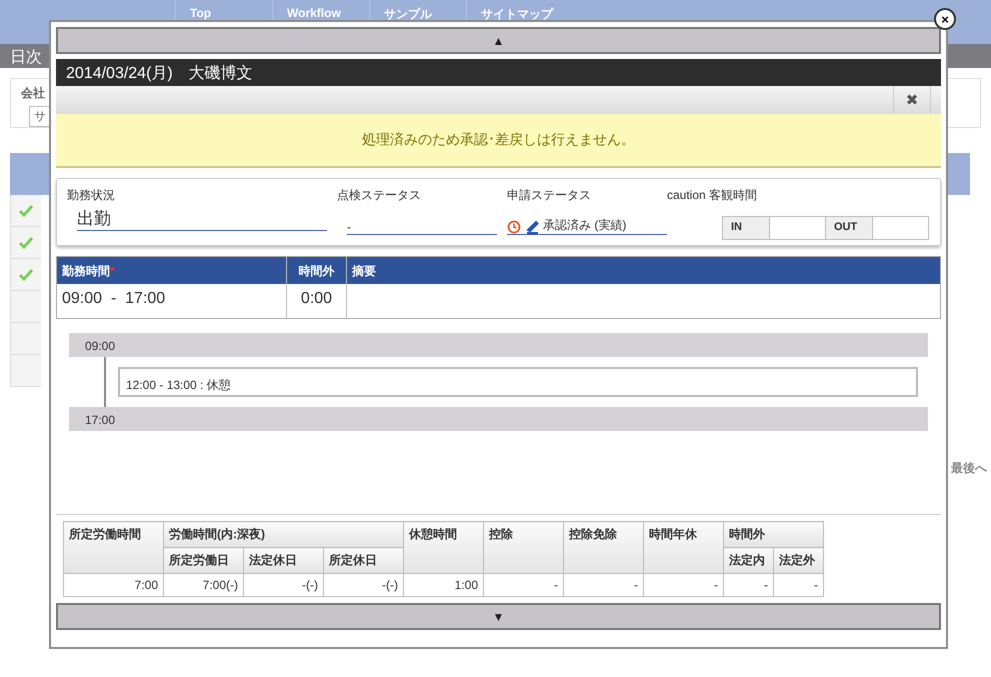  I want to click on table-header: 休憩時間, so click(444, 548).